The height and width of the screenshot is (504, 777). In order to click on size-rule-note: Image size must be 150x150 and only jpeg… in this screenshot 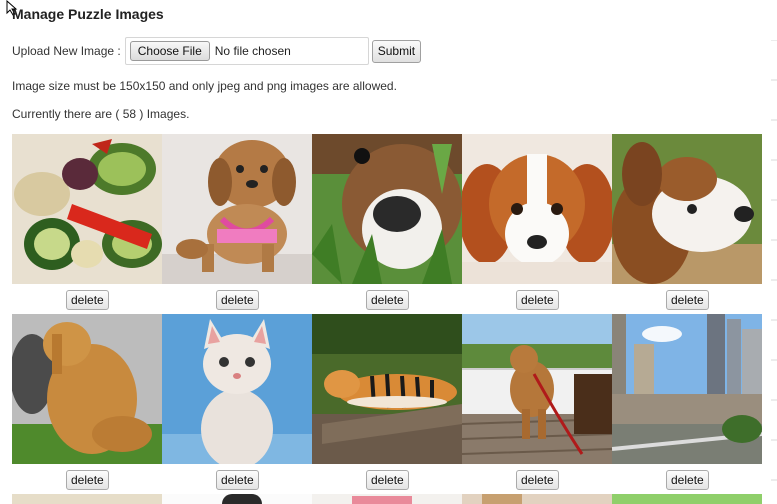, I will do `click(204, 86)`.